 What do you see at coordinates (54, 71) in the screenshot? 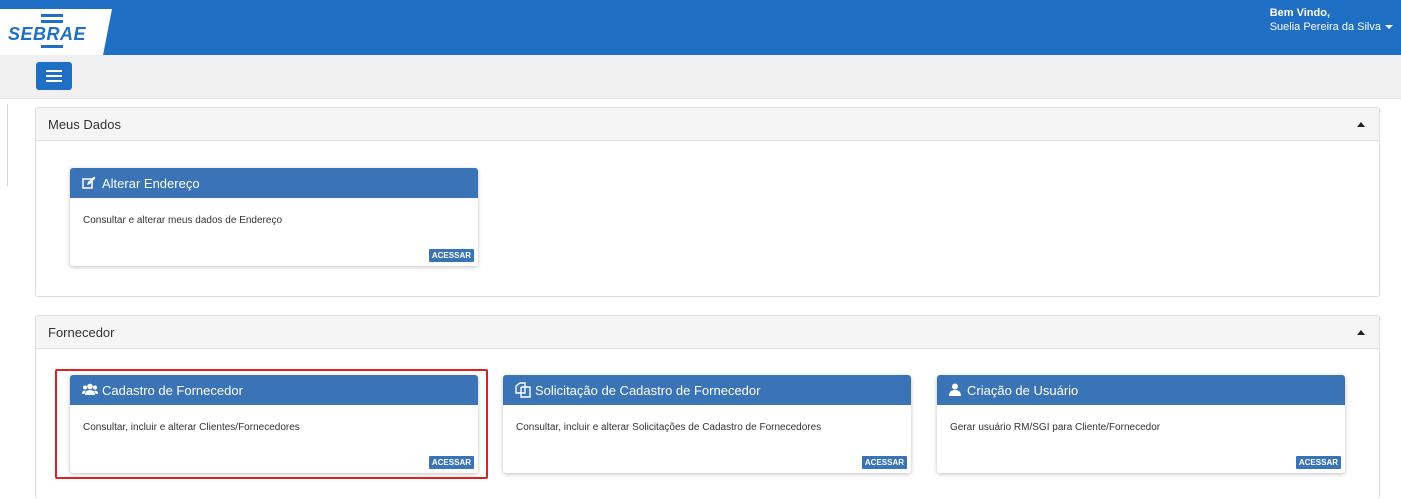
I see `hamburger-icon` at bounding box center [54, 71].